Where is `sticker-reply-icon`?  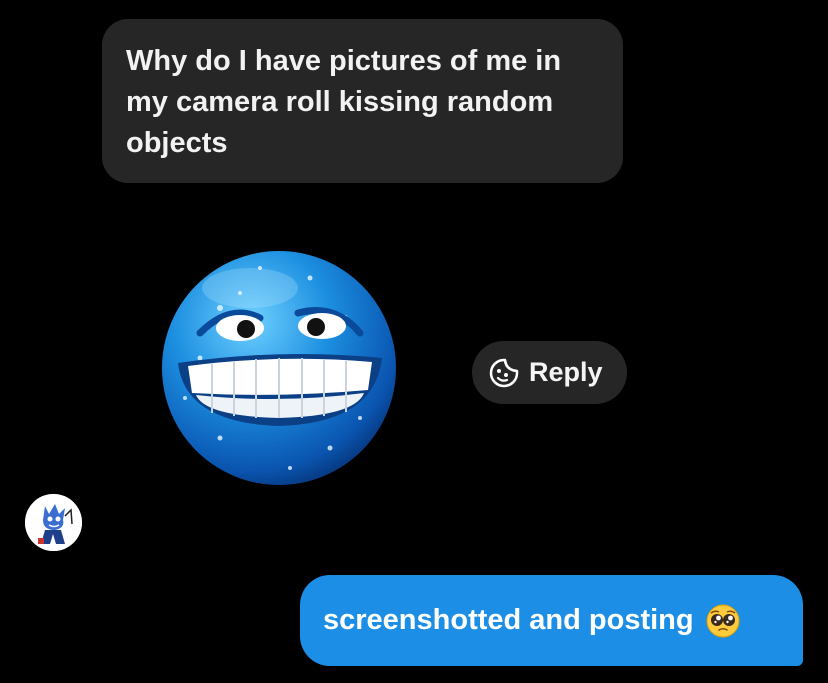 sticker-reply-icon is located at coordinates (504, 372).